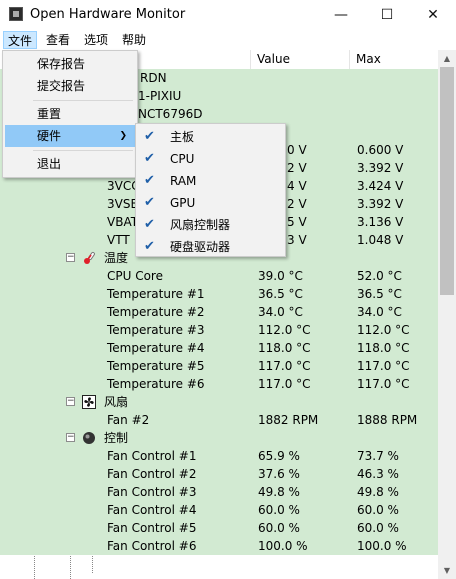 This screenshot has width=456, height=579. Describe the element at coordinates (58, 40) in the screenshot. I see `menu-view: 查看` at that location.